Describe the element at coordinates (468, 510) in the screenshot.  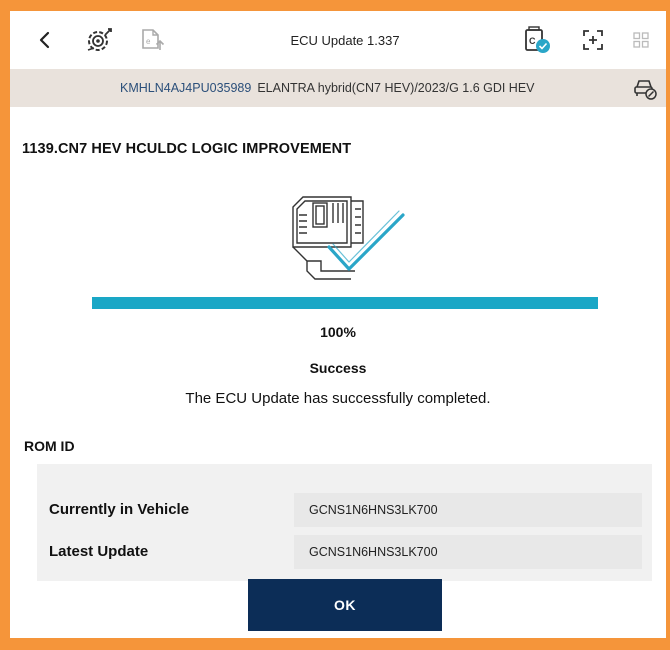
I see `rom-value-current: GCNS1N6HNS3LK700` at that location.